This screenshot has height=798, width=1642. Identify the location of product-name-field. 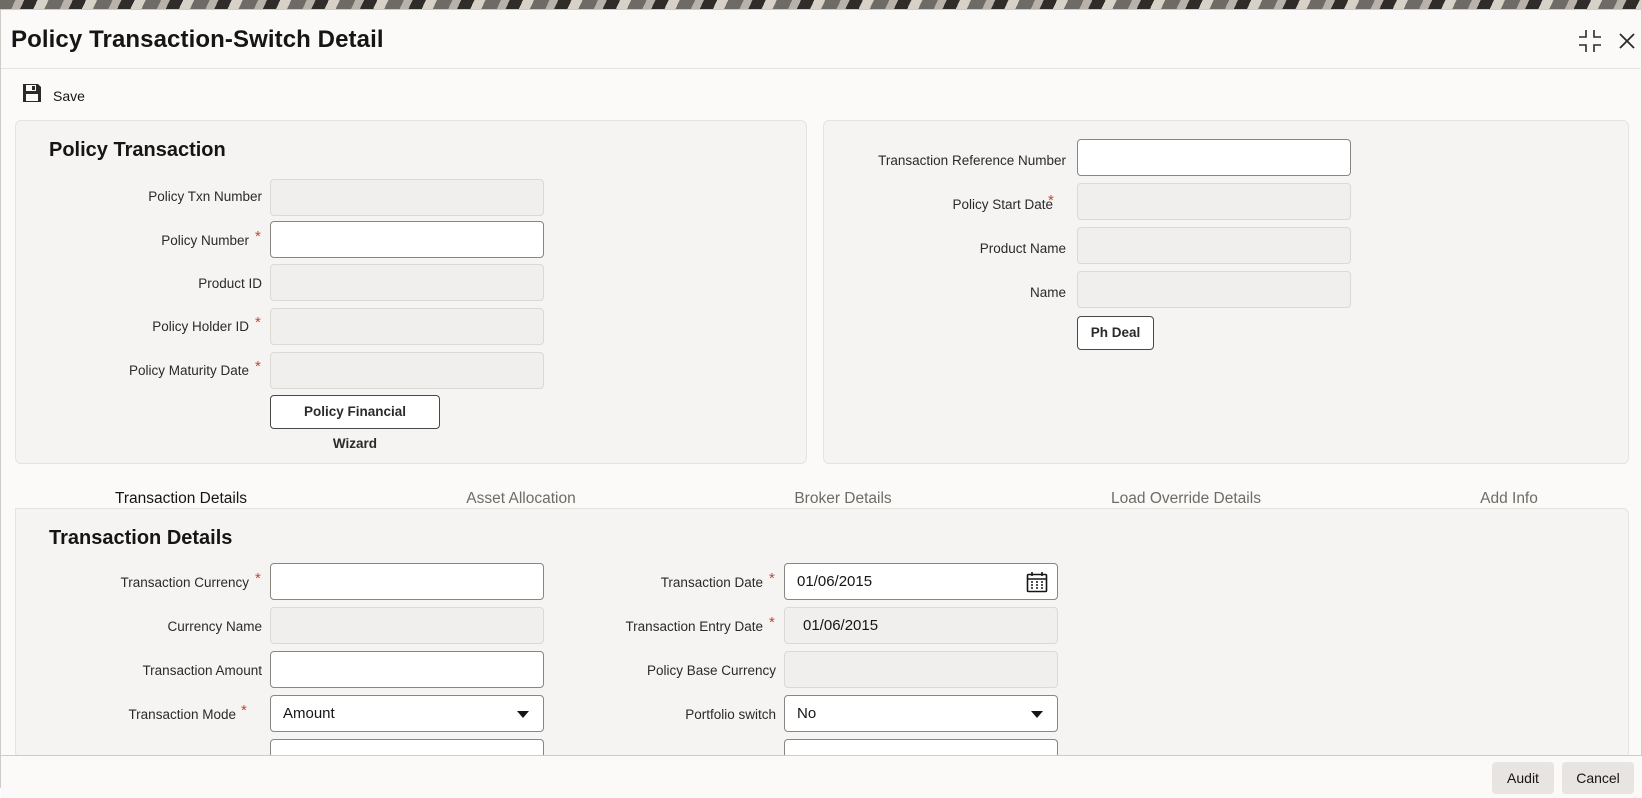
(1214, 245).